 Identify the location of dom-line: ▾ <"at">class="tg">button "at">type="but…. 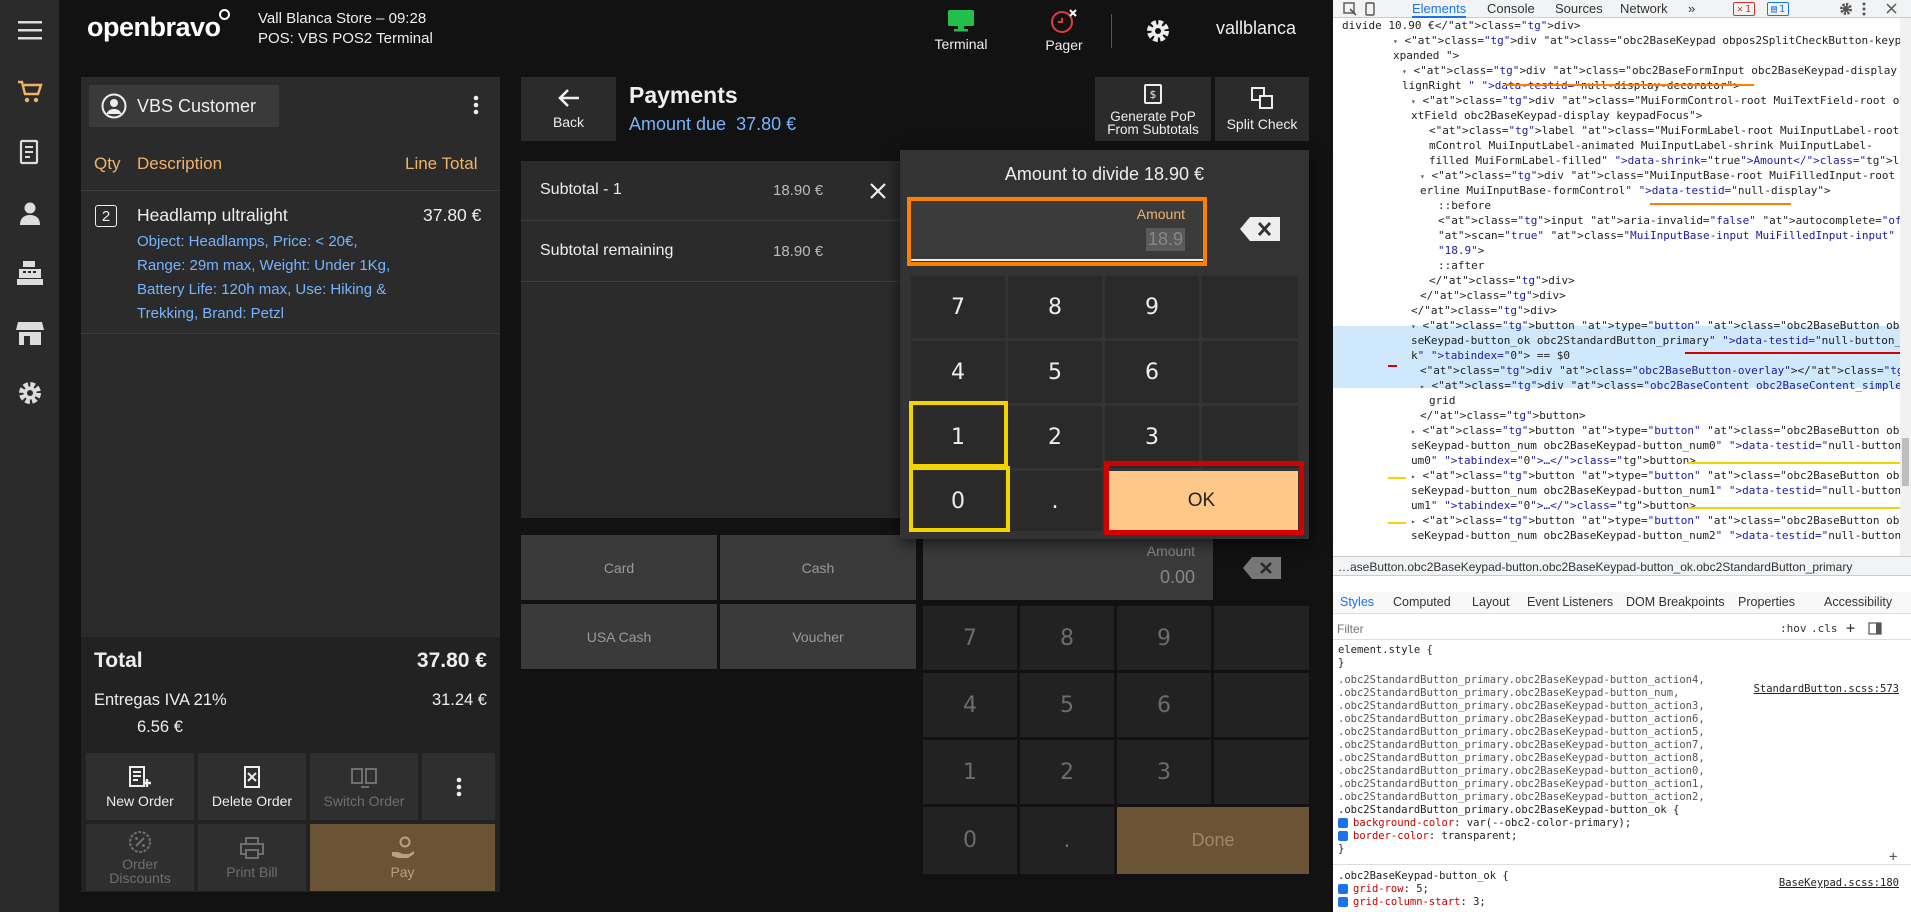
(1661, 325).